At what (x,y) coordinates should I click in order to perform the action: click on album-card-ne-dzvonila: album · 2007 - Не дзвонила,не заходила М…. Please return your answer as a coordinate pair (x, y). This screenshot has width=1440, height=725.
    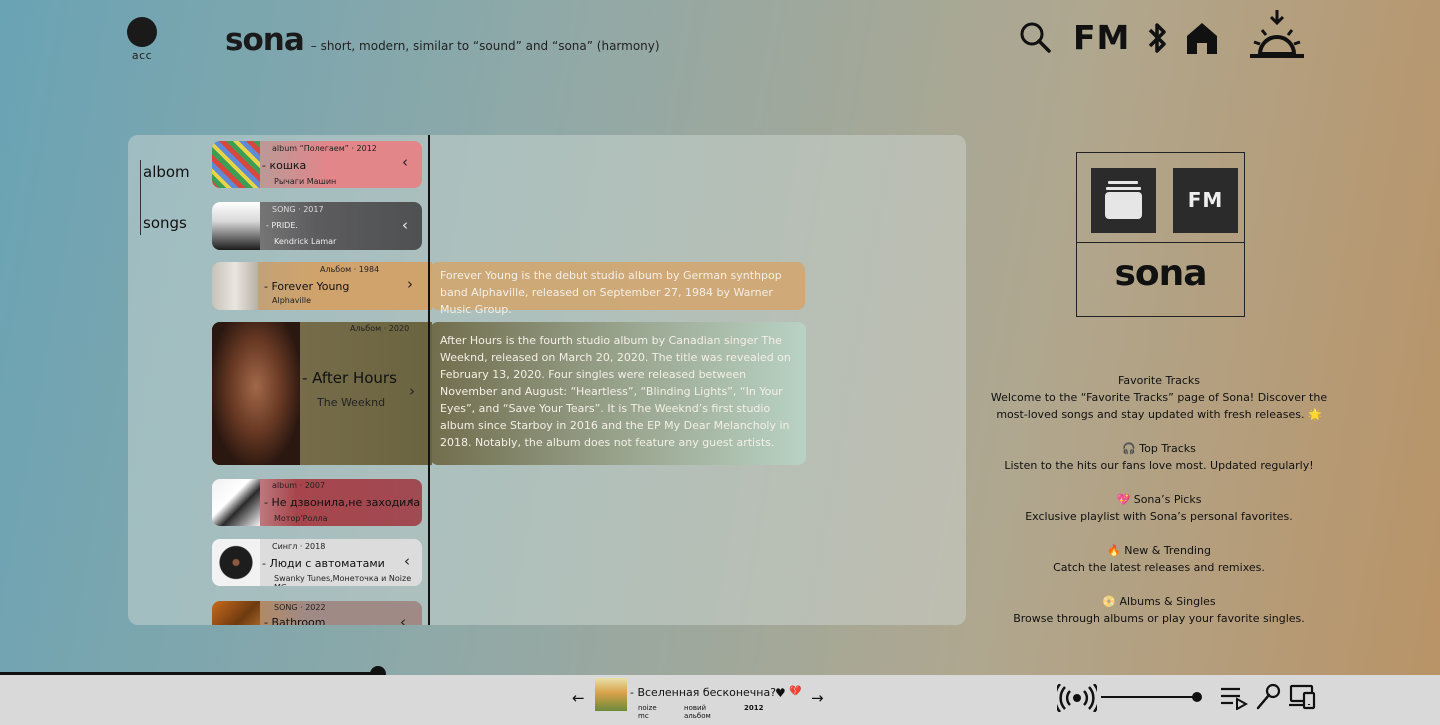
    Looking at the image, I should click on (317, 502).